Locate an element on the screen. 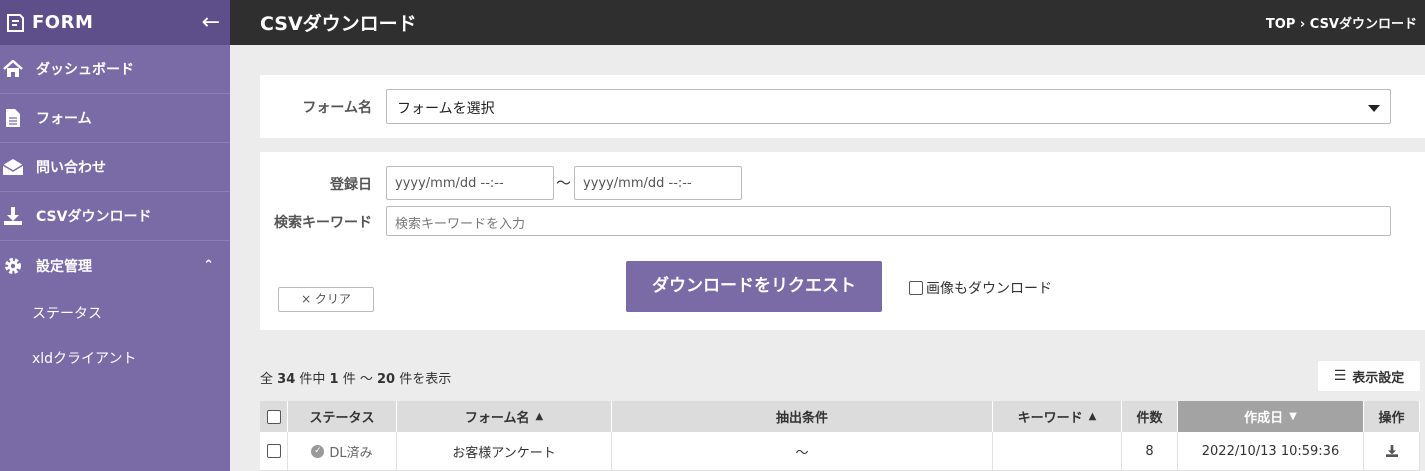 The image size is (1425, 471). clear-button: × クリア is located at coordinates (326, 299).